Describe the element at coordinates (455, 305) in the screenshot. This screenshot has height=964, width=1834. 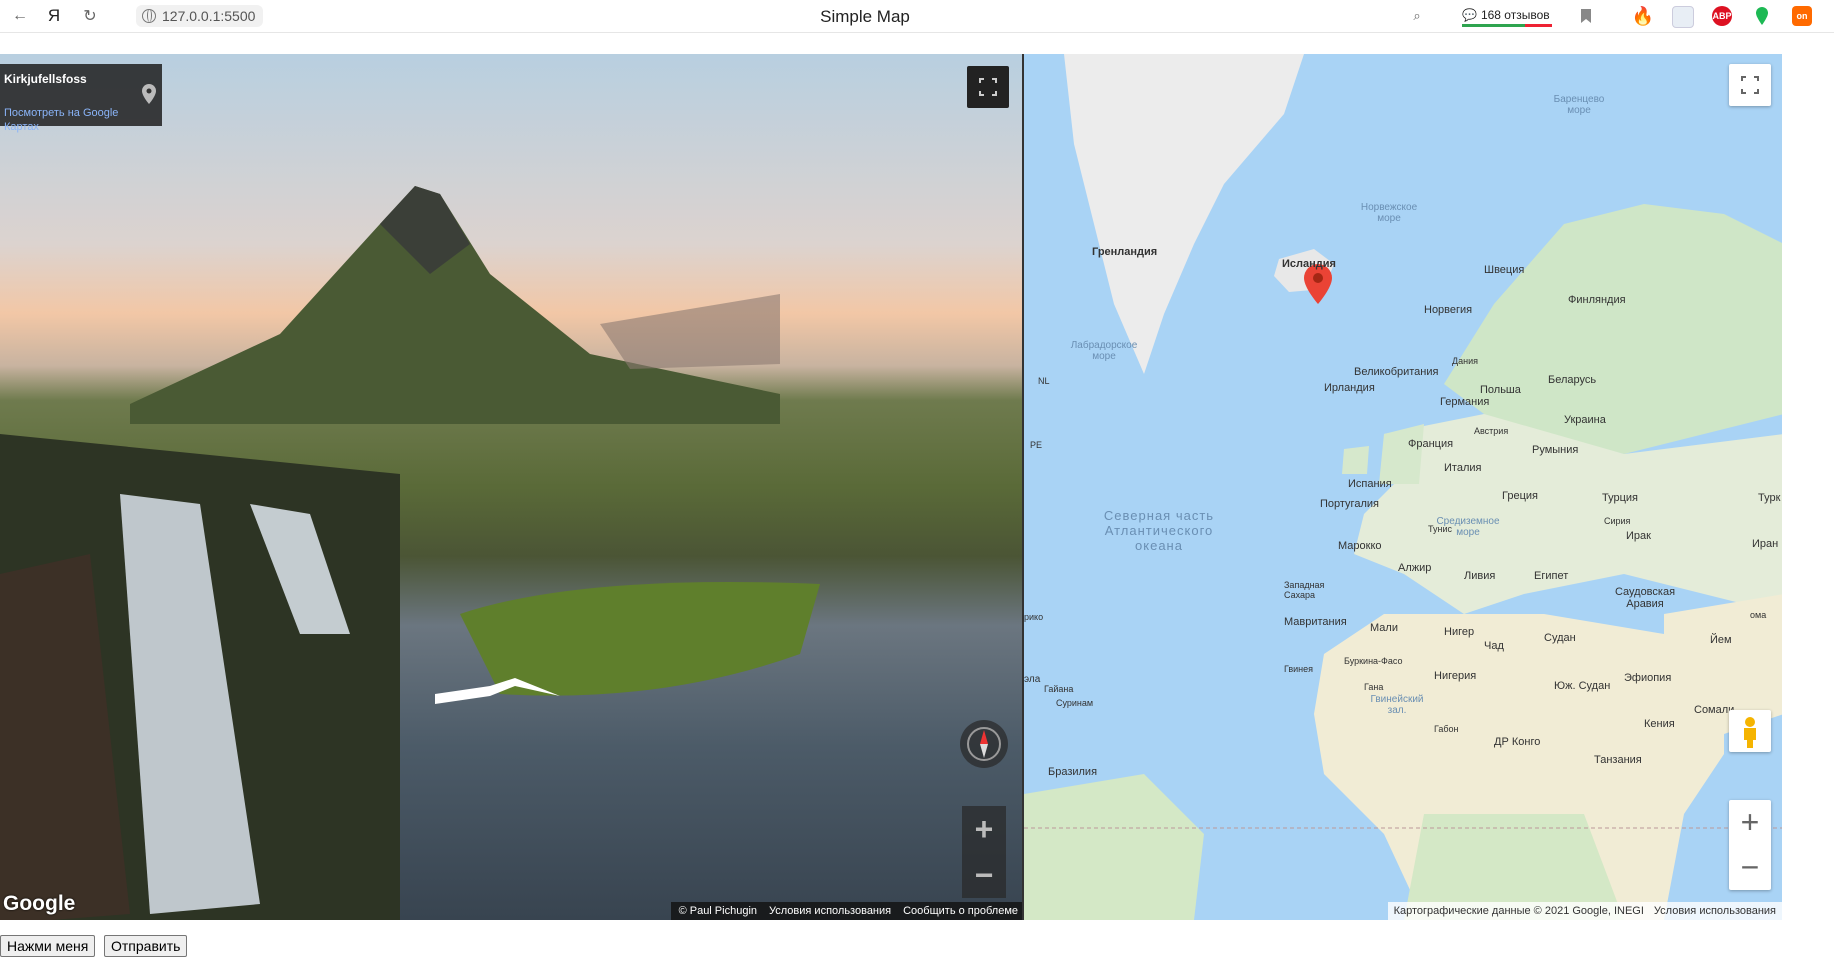
I see `mountain-scene` at that location.